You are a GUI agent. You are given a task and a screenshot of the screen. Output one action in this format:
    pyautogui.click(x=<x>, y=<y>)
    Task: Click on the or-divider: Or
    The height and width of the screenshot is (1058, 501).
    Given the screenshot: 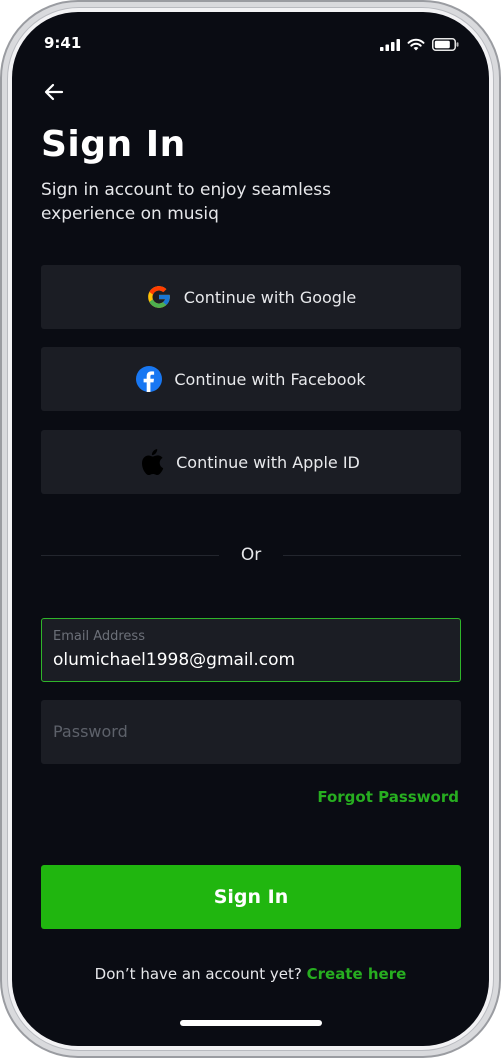 What is the action you would take?
    pyautogui.click(x=251, y=555)
    